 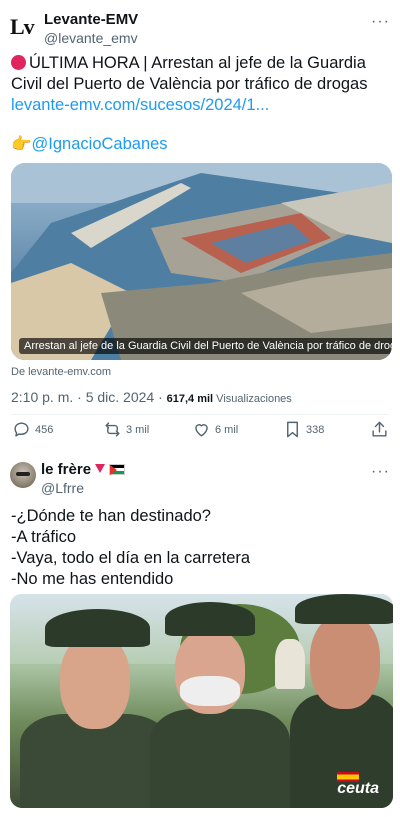 What do you see at coordinates (138, 429) in the screenshot?
I see `repost-count: 3 mil` at bounding box center [138, 429].